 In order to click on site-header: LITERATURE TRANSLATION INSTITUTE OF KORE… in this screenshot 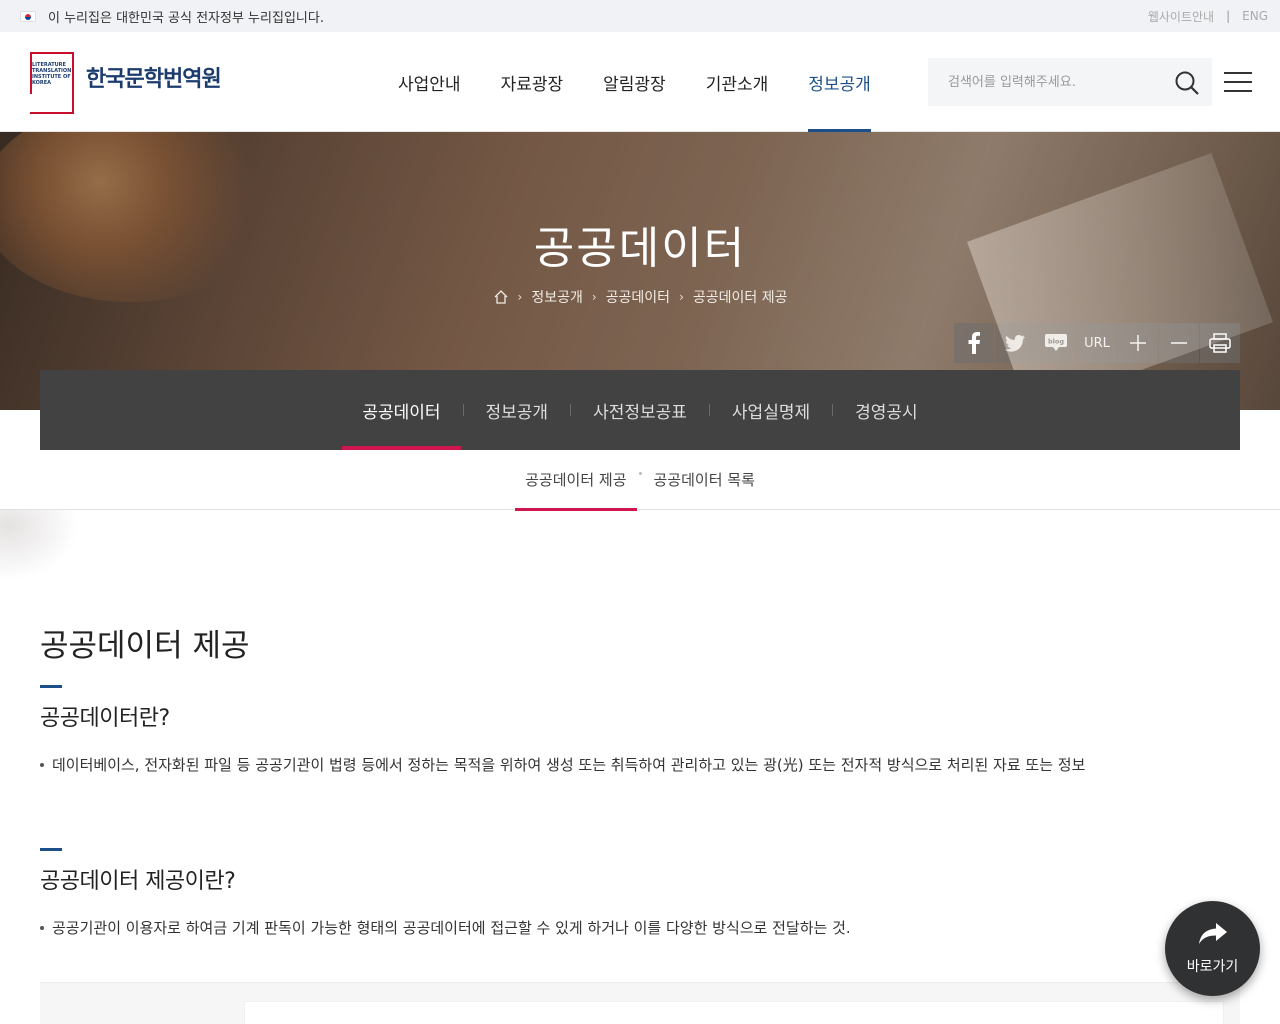, I will do `click(640, 82)`.